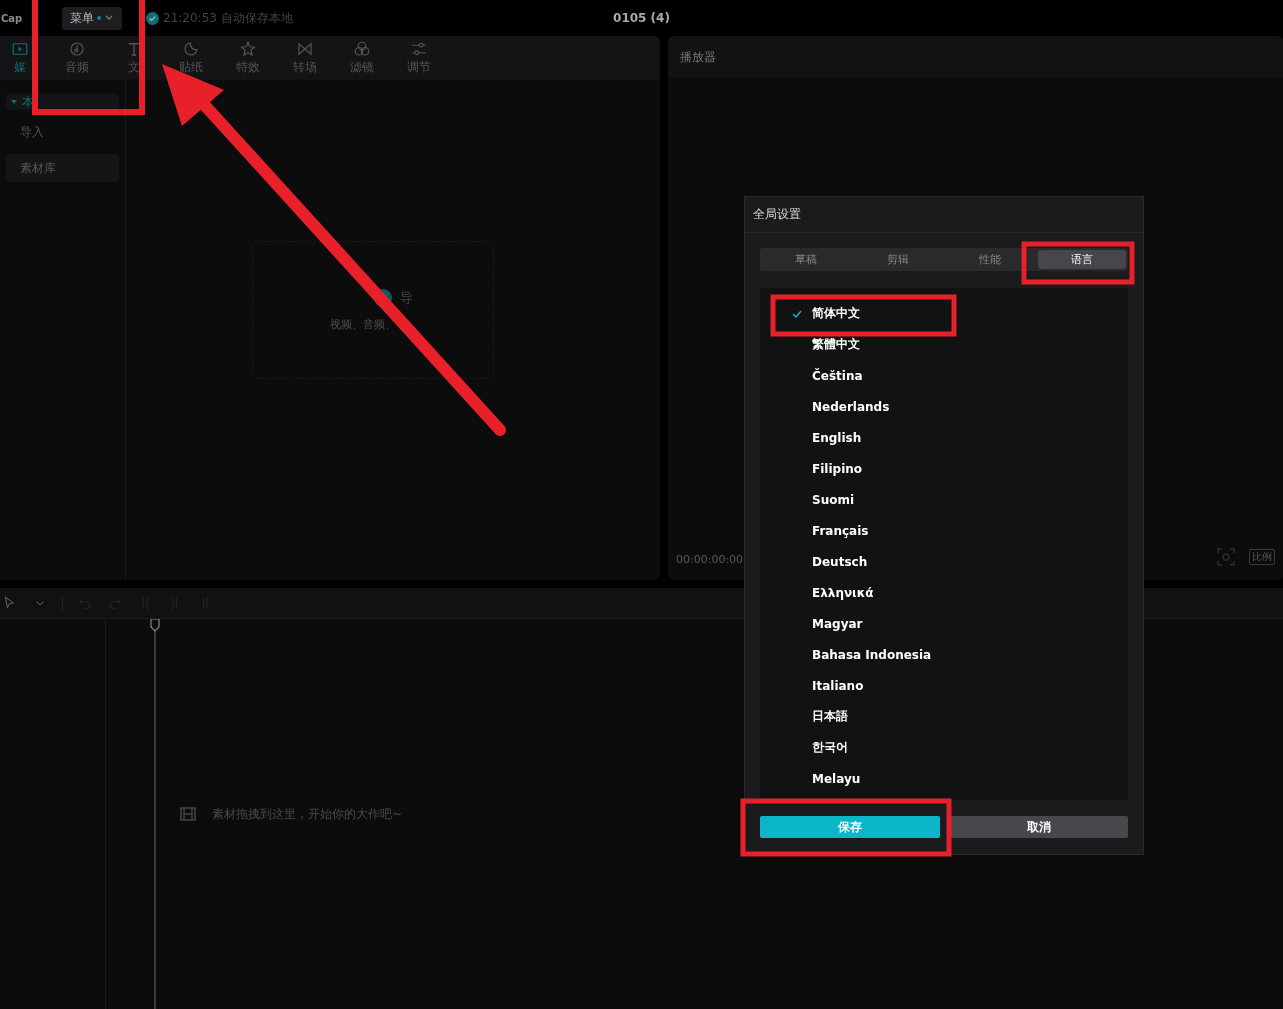 The height and width of the screenshot is (1009, 1283). I want to click on language-option: Magyar, so click(944, 623).